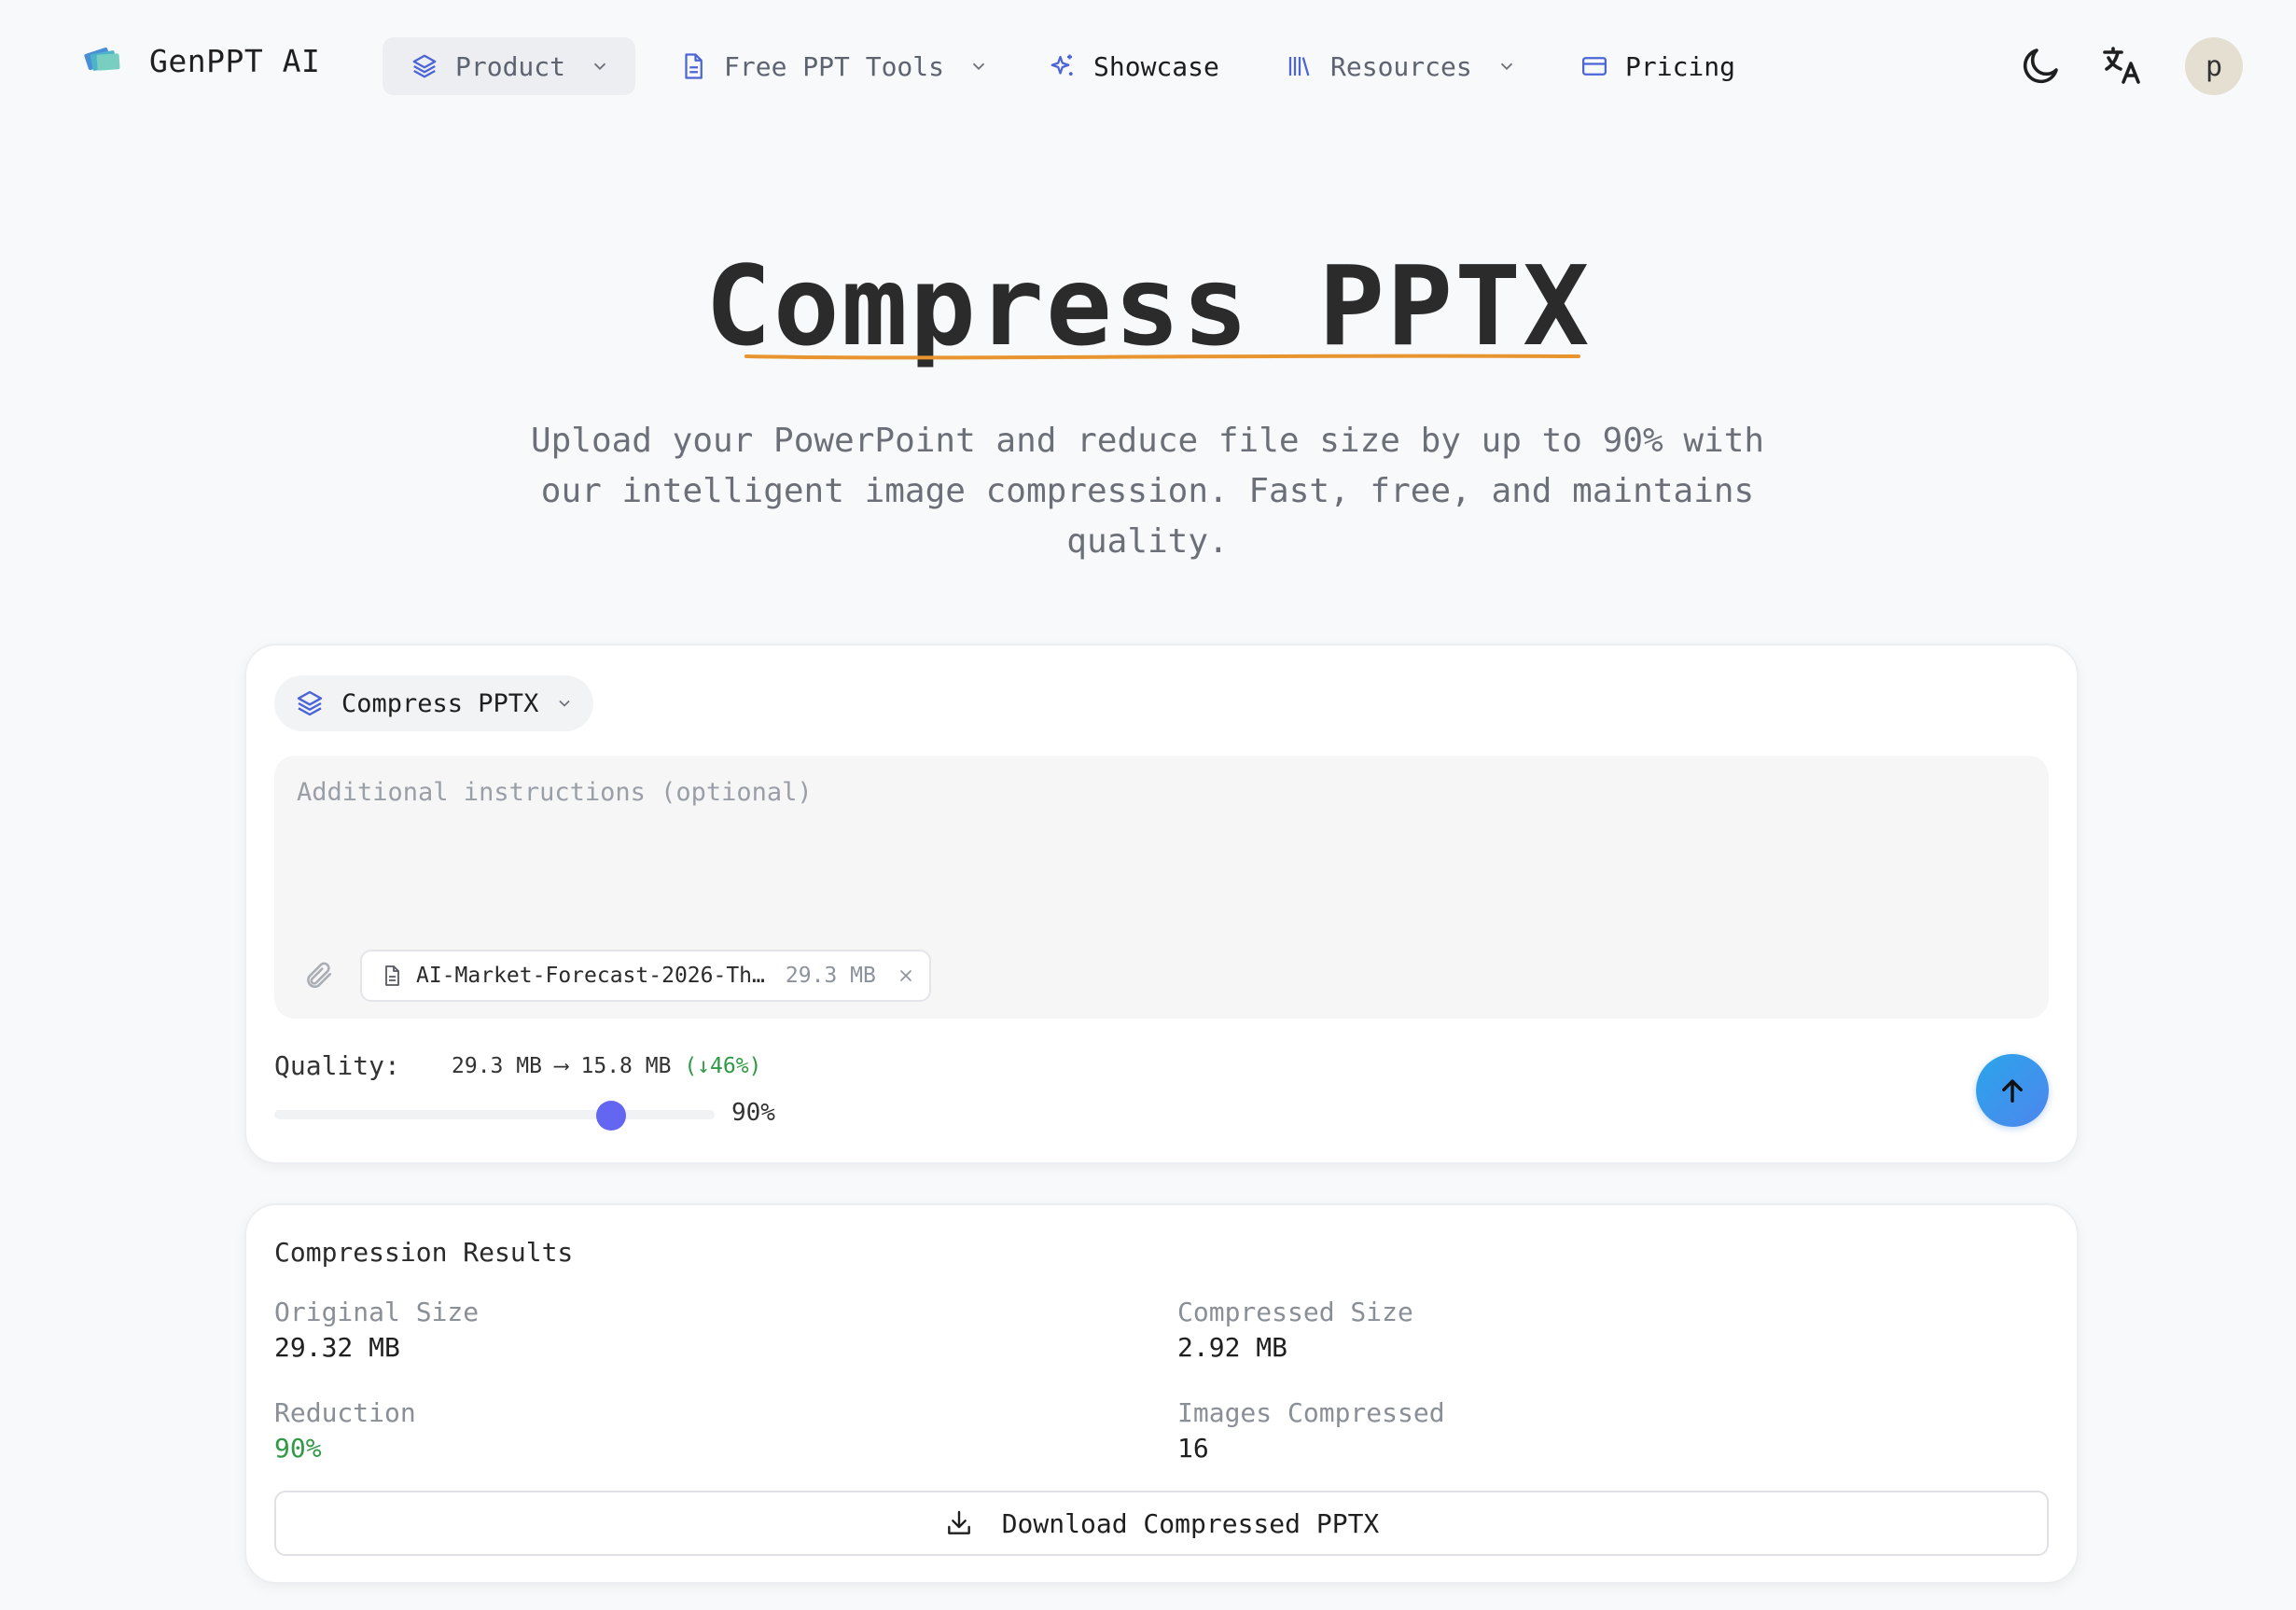 This screenshot has width=2296, height=1610. I want to click on quality-value: 90%, so click(753, 1113).